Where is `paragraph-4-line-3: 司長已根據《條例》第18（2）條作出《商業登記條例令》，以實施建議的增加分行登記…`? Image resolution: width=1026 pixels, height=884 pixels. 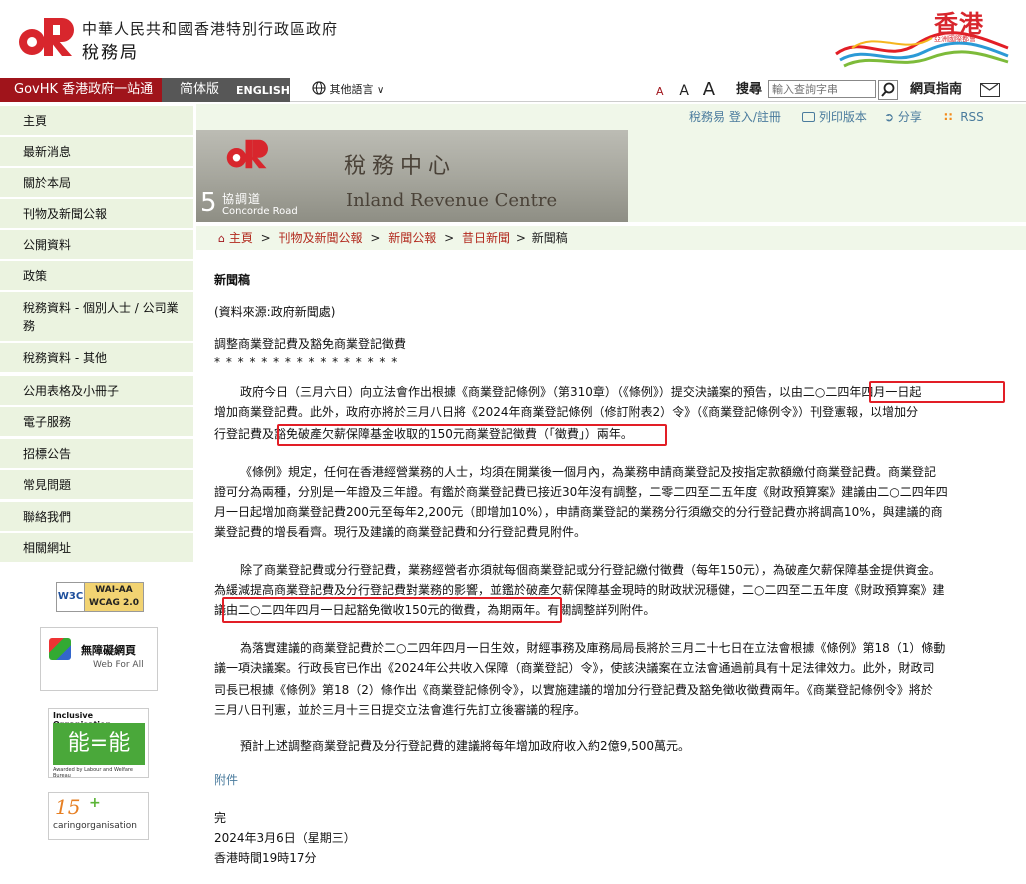 paragraph-4-line-3: 司長已根據《條例》第18（2）條作出《商業登記條例令》，以實施建議的增加分行登記… is located at coordinates (573, 690).